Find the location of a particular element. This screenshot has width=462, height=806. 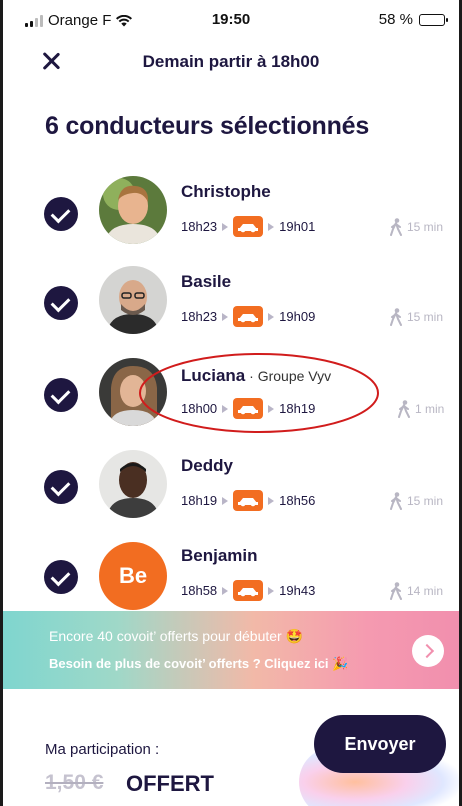

walk-duration: 14 min is located at coordinates (425, 591).